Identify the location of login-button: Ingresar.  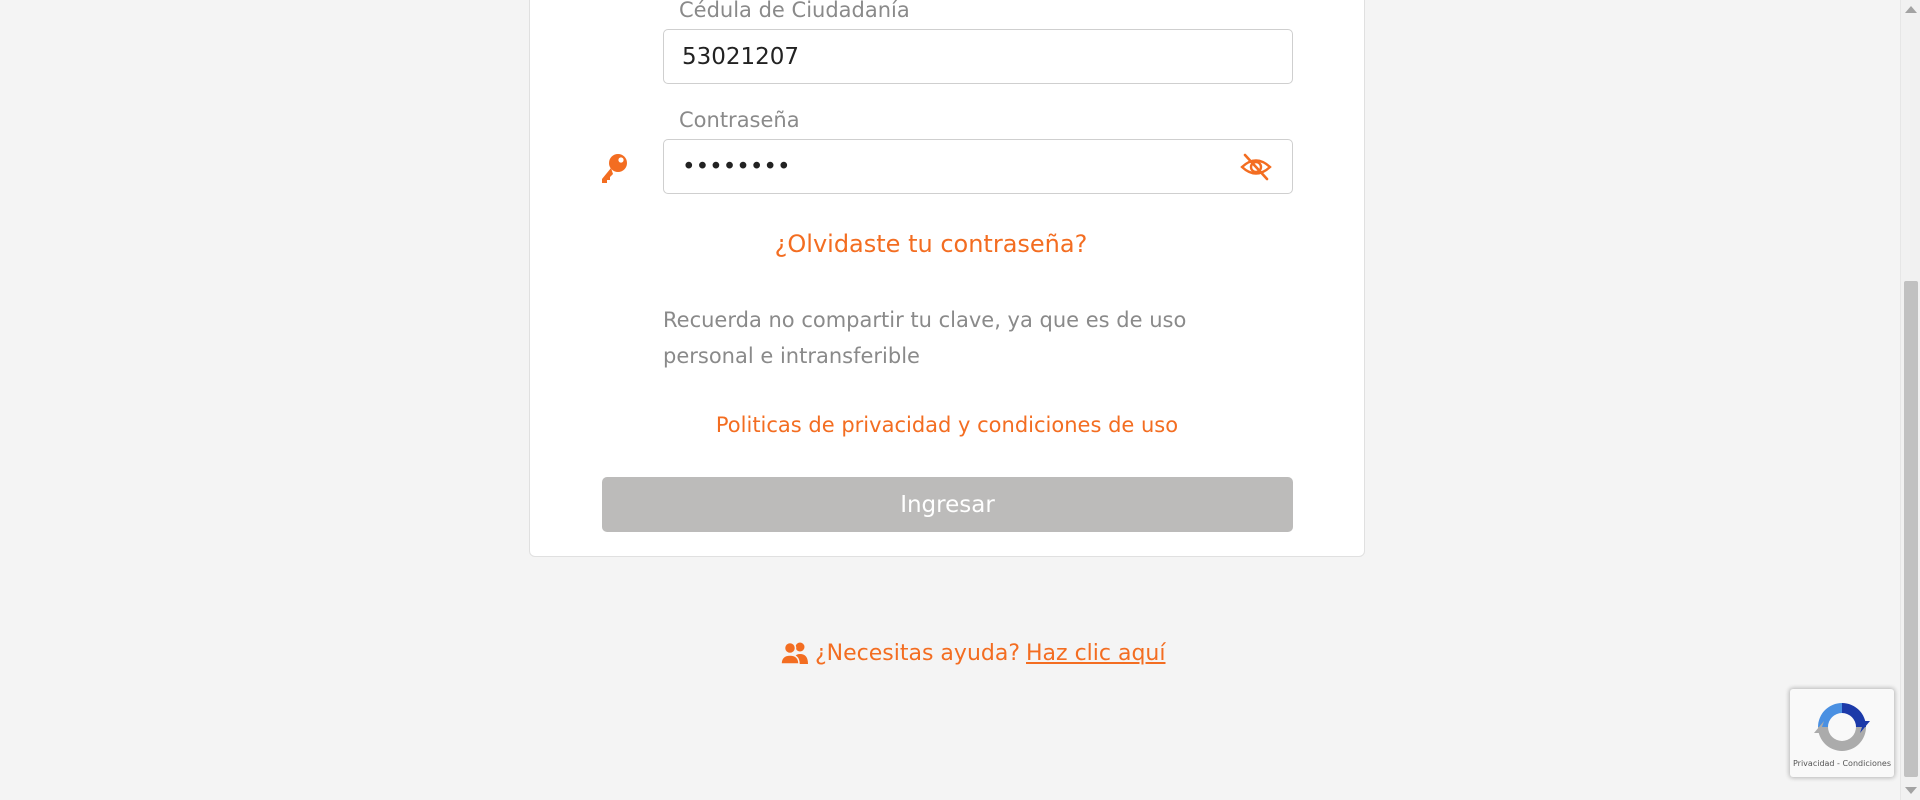
(947, 504).